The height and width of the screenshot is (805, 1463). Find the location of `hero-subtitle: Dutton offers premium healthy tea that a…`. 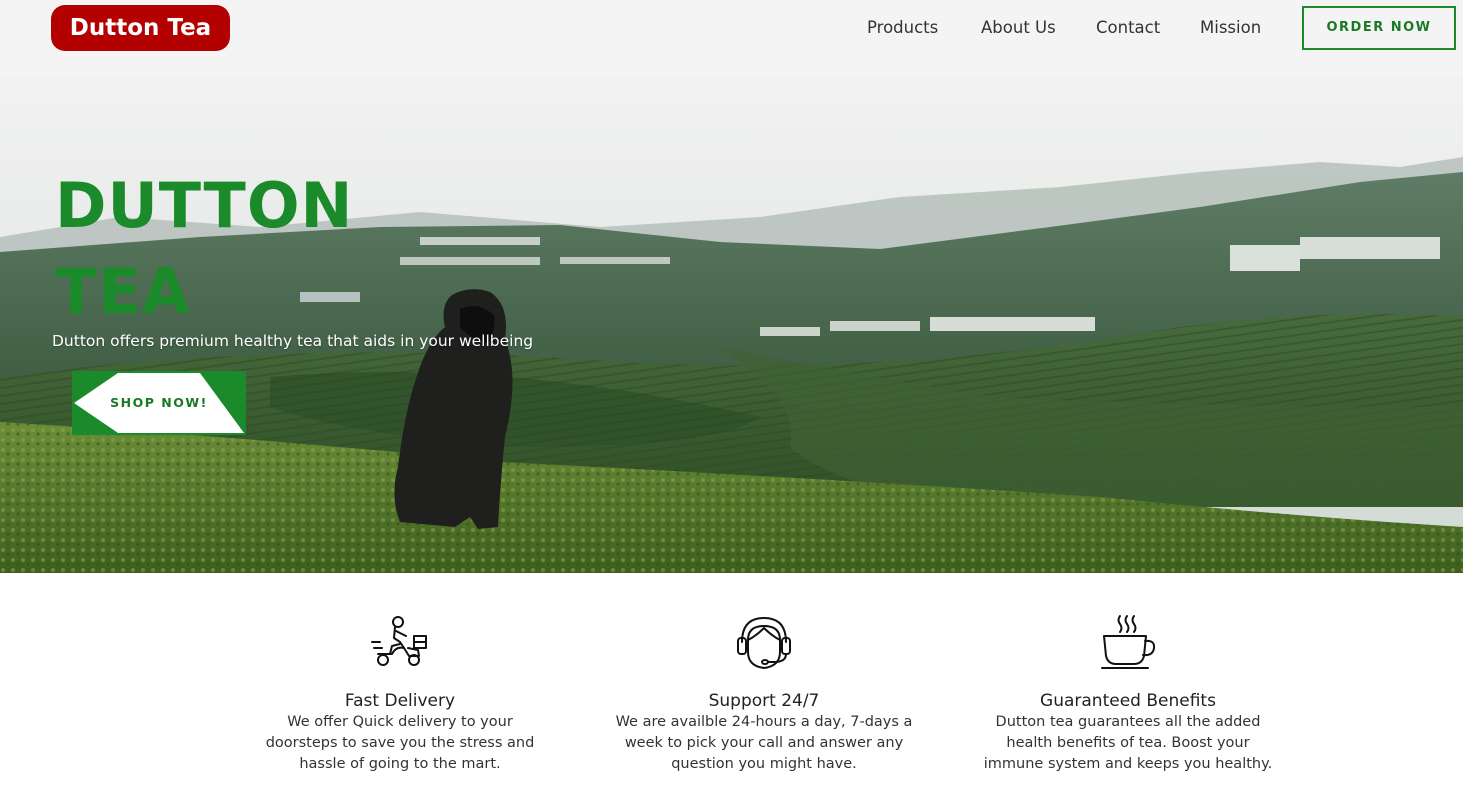

hero-subtitle: Dutton offers premium healthy tea that a… is located at coordinates (293, 341).